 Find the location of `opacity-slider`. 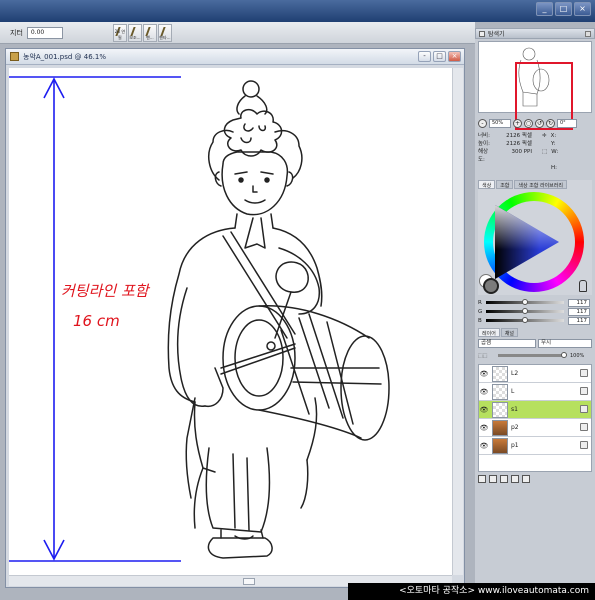

opacity-slider is located at coordinates (532, 355).